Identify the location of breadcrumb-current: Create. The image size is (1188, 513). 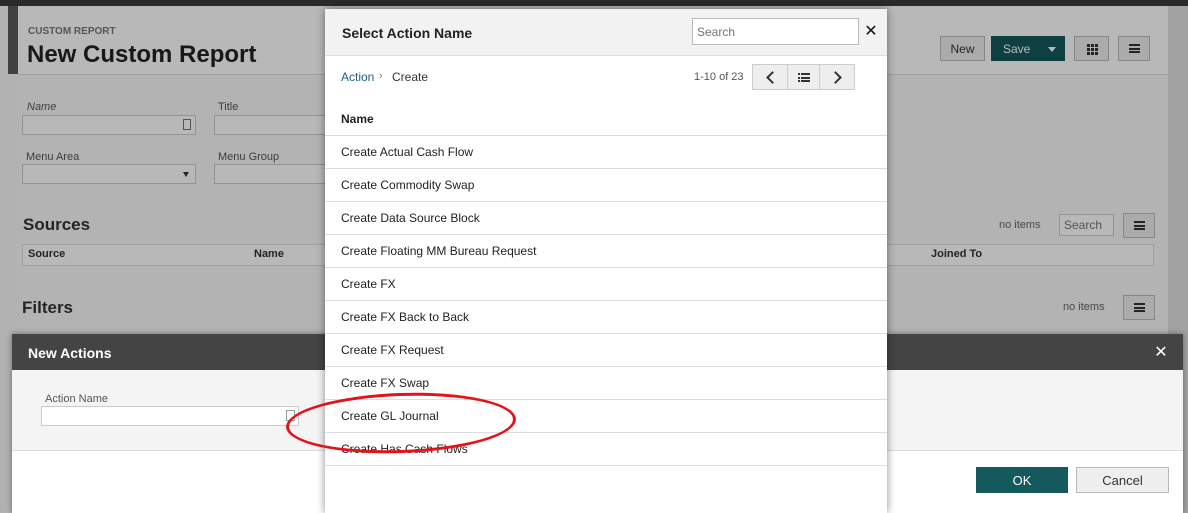
(410, 77).